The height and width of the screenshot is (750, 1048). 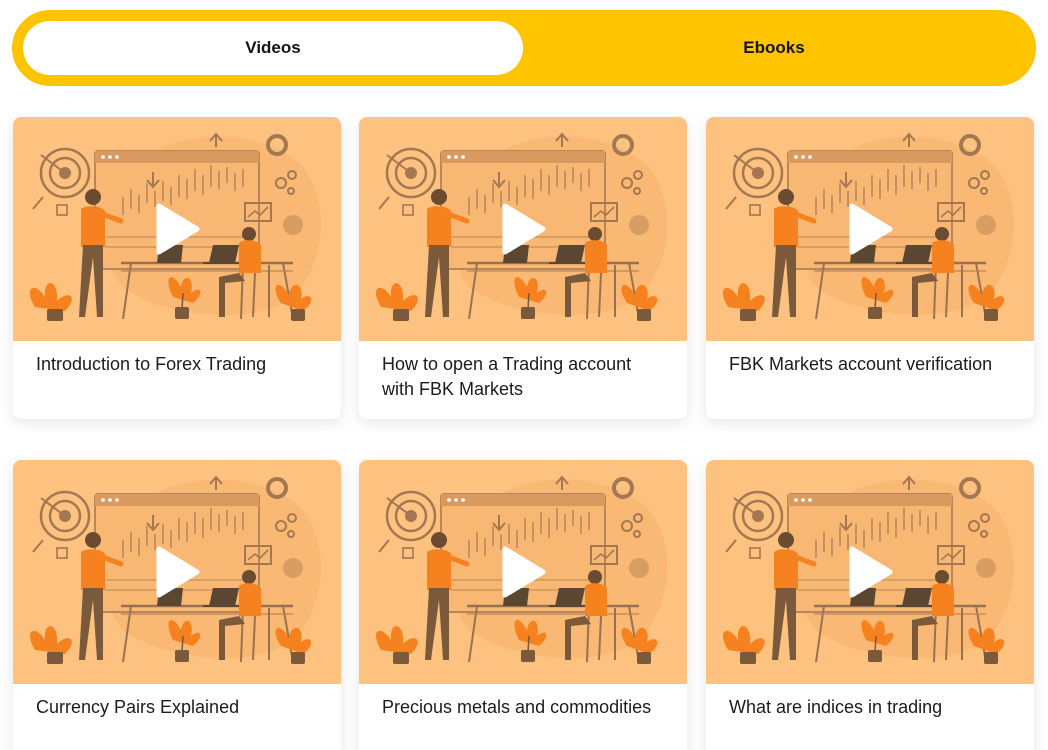 What do you see at coordinates (273, 48) in the screenshot?
I see `tab-videos: Videos` at bounding box center [273, 48].